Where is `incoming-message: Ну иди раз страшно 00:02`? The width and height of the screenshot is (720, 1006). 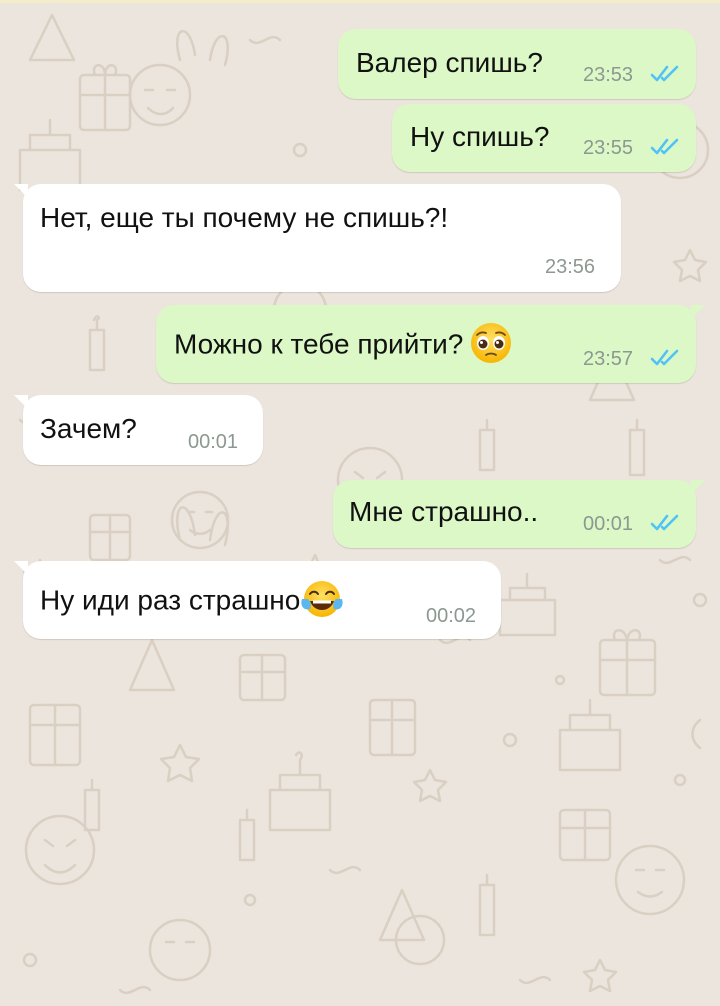
incoming-message: Ну иди раз страшно 00:02 is located at coordinates (257, 600).